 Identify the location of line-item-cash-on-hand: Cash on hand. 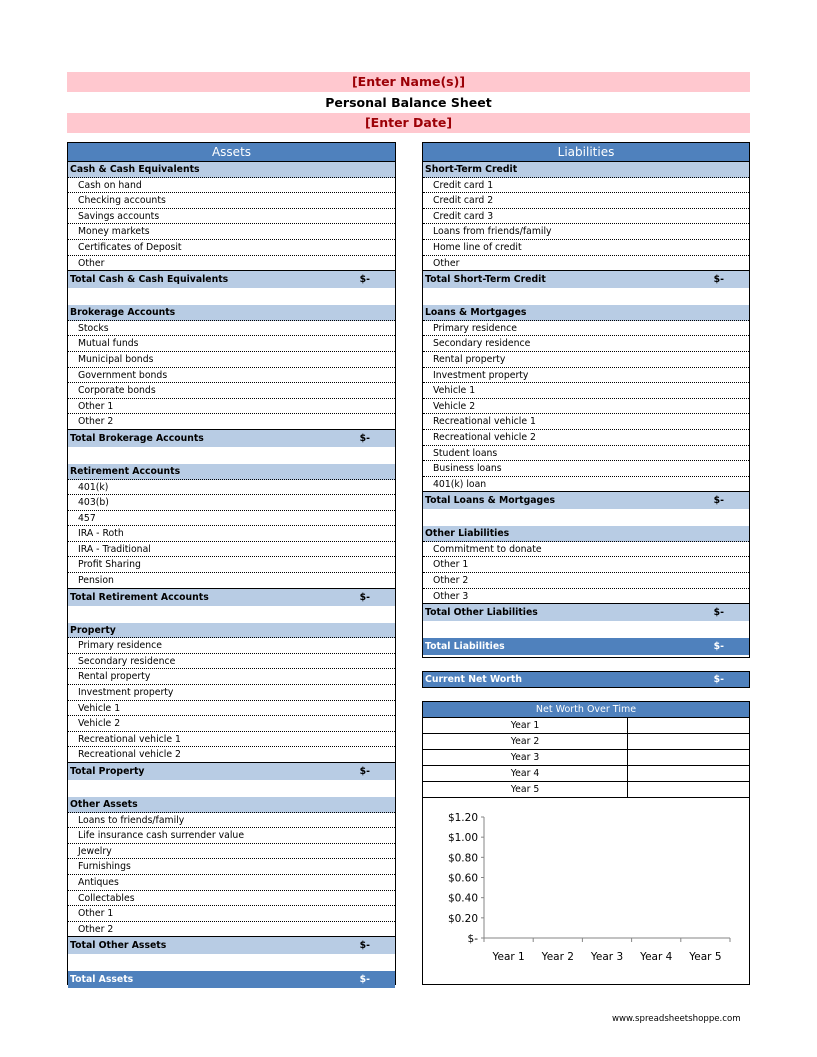
(231, 186).